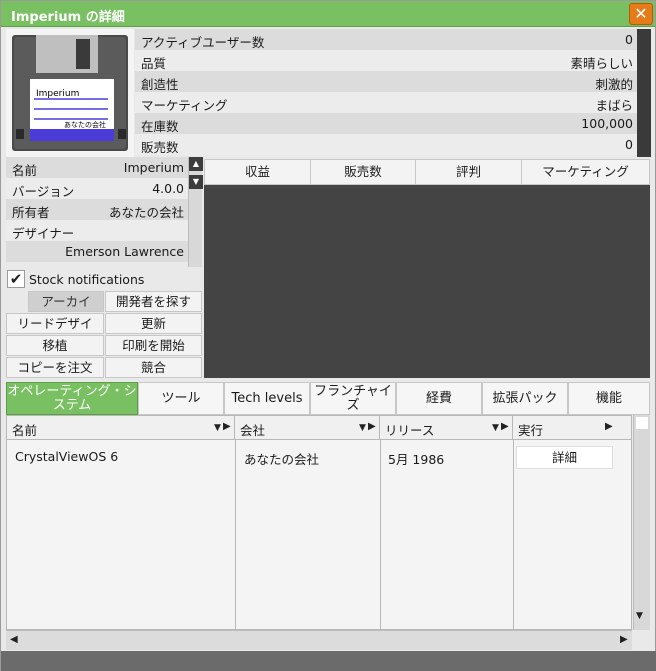  What do you see at coordinates (160, 147) in the screenshot?
I see `stat-label: 販売数` at bounding box center [160, 147].